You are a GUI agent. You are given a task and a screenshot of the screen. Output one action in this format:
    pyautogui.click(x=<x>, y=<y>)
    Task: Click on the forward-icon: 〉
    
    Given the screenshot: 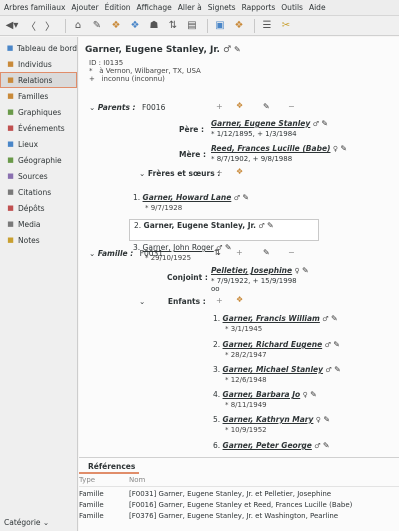 What is the action you would take?
    pyautogui.click(x=50, y=26)
    